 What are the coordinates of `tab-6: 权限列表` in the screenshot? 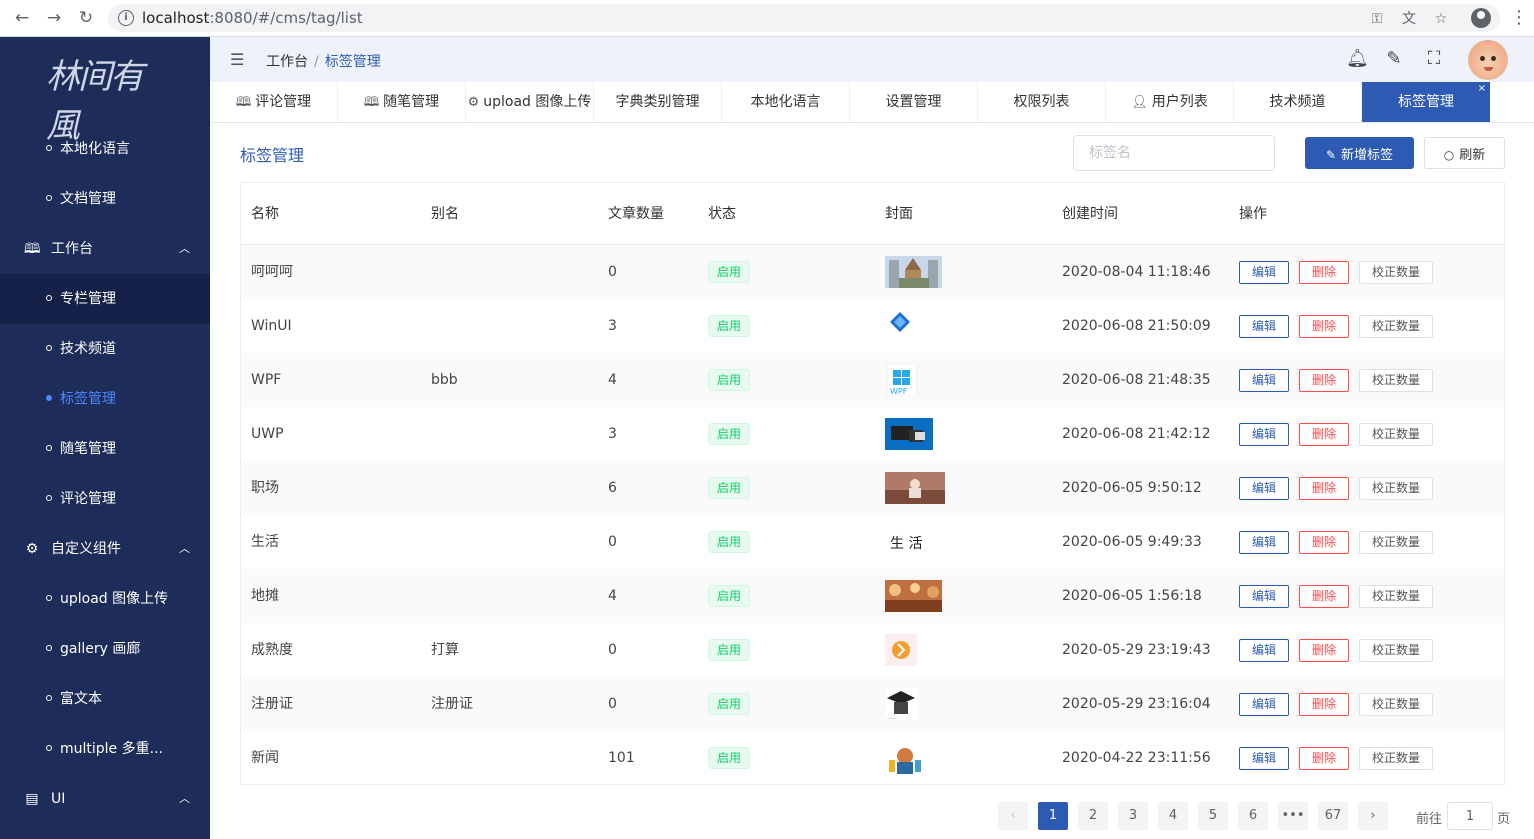 It's located at (1042, 102).